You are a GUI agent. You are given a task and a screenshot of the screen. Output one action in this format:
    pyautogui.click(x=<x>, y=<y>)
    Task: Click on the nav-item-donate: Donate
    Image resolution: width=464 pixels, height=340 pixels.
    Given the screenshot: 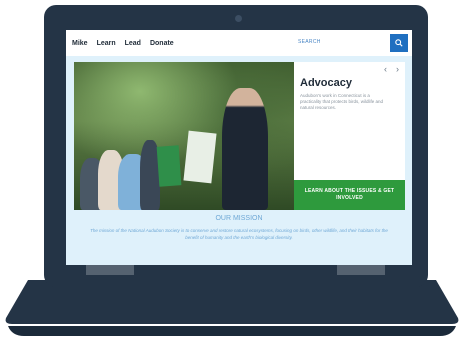 What is the action you would take?
    pyautogui.click(x=162, y=43)
    